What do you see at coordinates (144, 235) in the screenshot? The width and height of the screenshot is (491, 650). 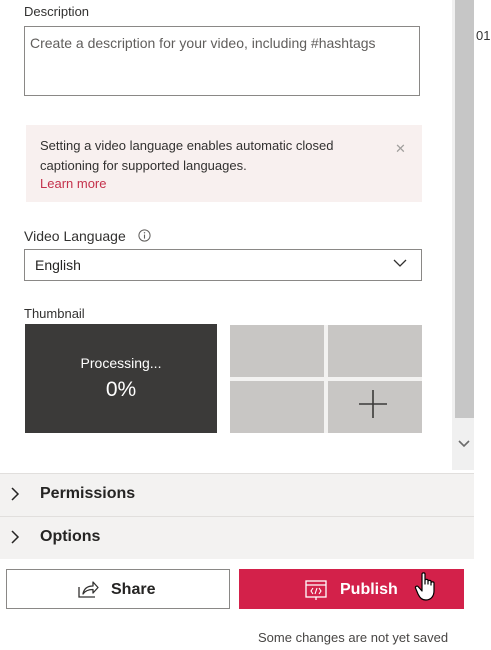 I see `info-icon` at bounding box center [144, 235].